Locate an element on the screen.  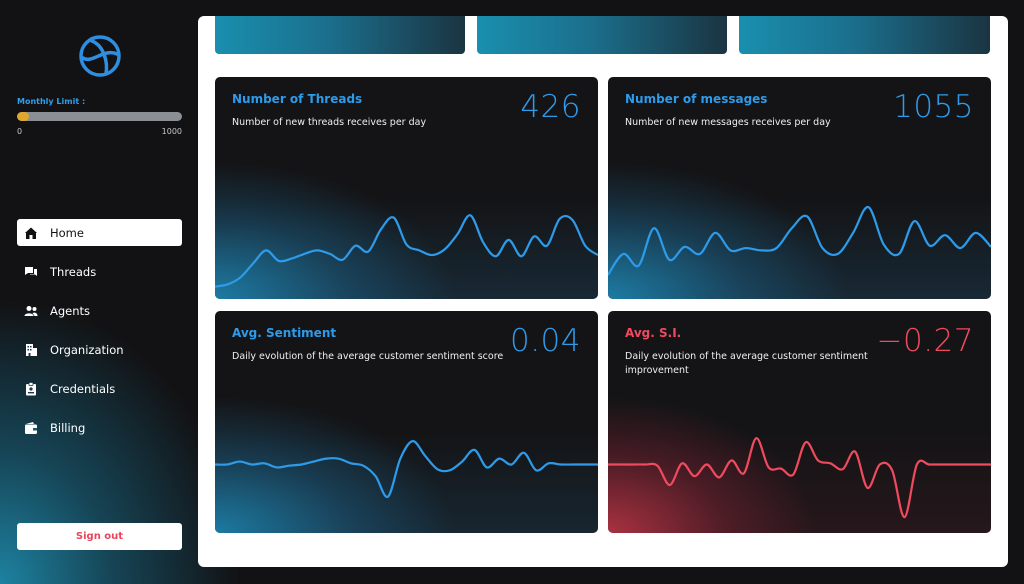
sidebar-item-label: Organization is located at coordinates (87, 349).